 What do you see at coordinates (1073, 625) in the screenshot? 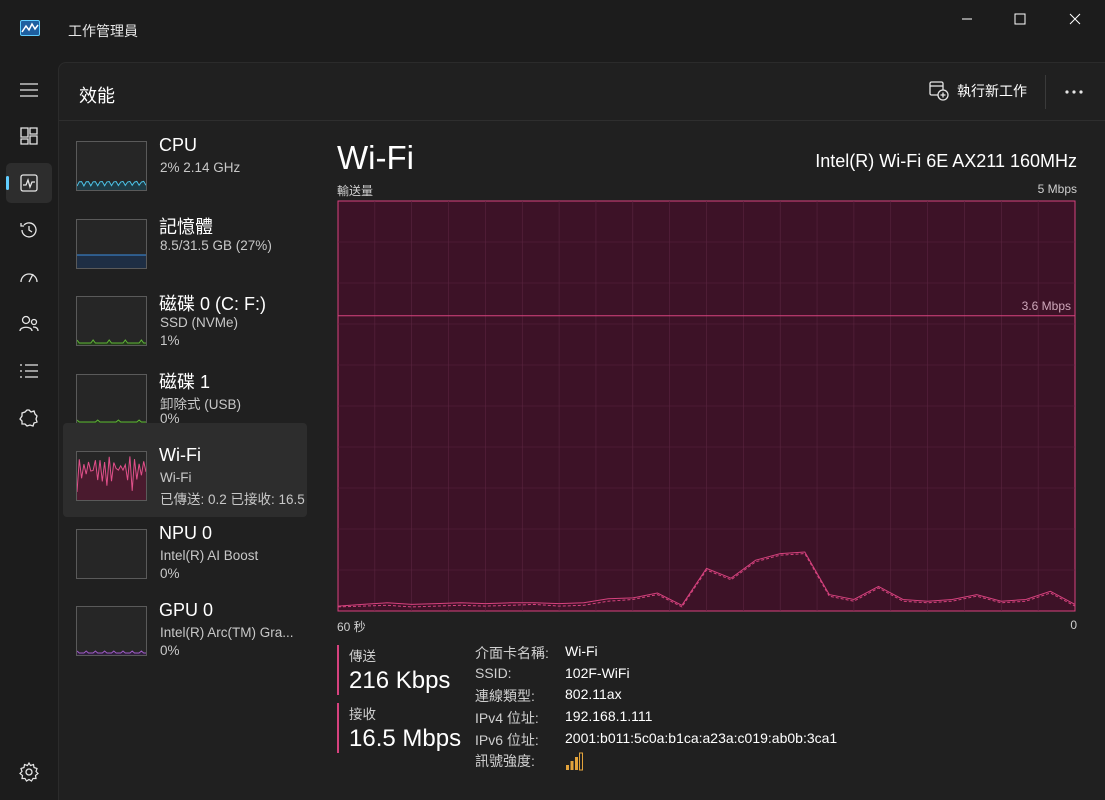
I see `time-axis-end: 0` at bounding box center [1073, 625].